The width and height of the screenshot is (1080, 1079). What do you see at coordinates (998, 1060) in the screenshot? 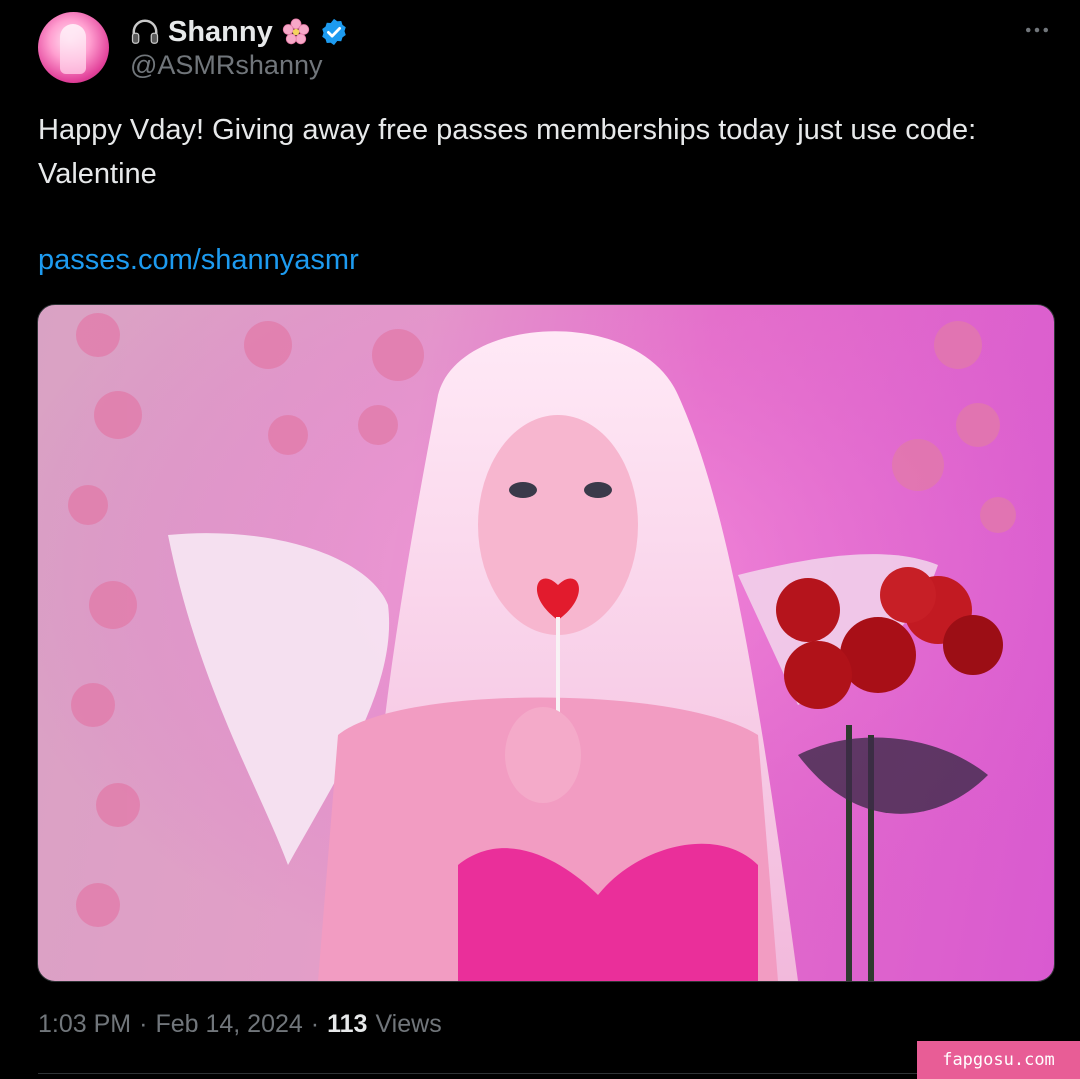
I see `watermark: fapgosu.com` at bounding box center [998, 1060].